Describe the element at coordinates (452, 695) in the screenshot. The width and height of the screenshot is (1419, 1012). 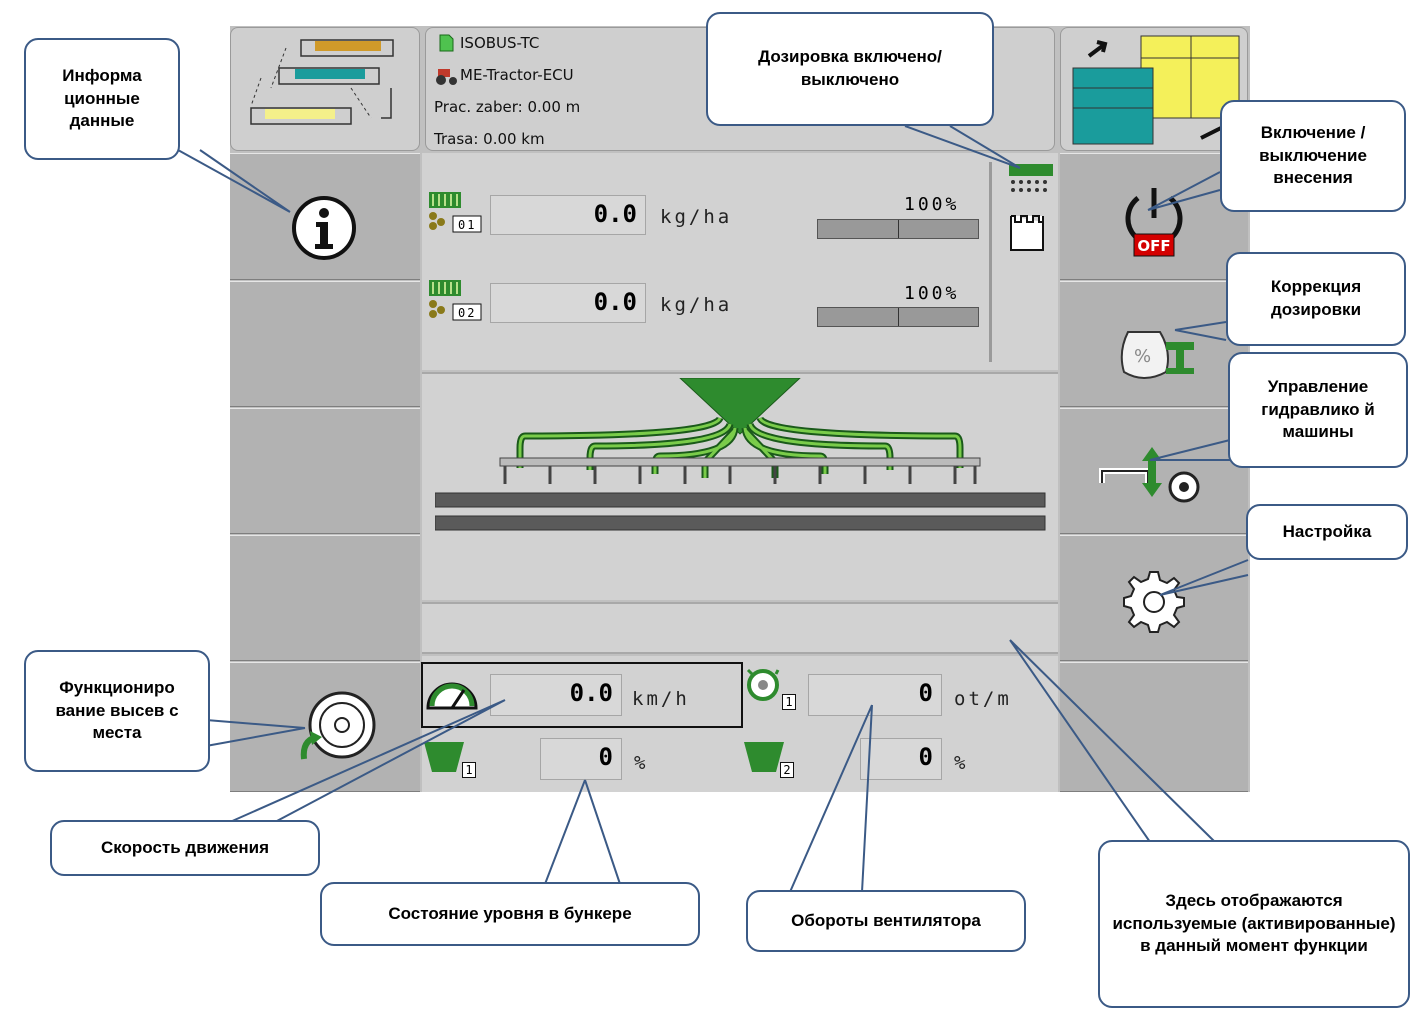
I see `speedometer-icon` at that location.